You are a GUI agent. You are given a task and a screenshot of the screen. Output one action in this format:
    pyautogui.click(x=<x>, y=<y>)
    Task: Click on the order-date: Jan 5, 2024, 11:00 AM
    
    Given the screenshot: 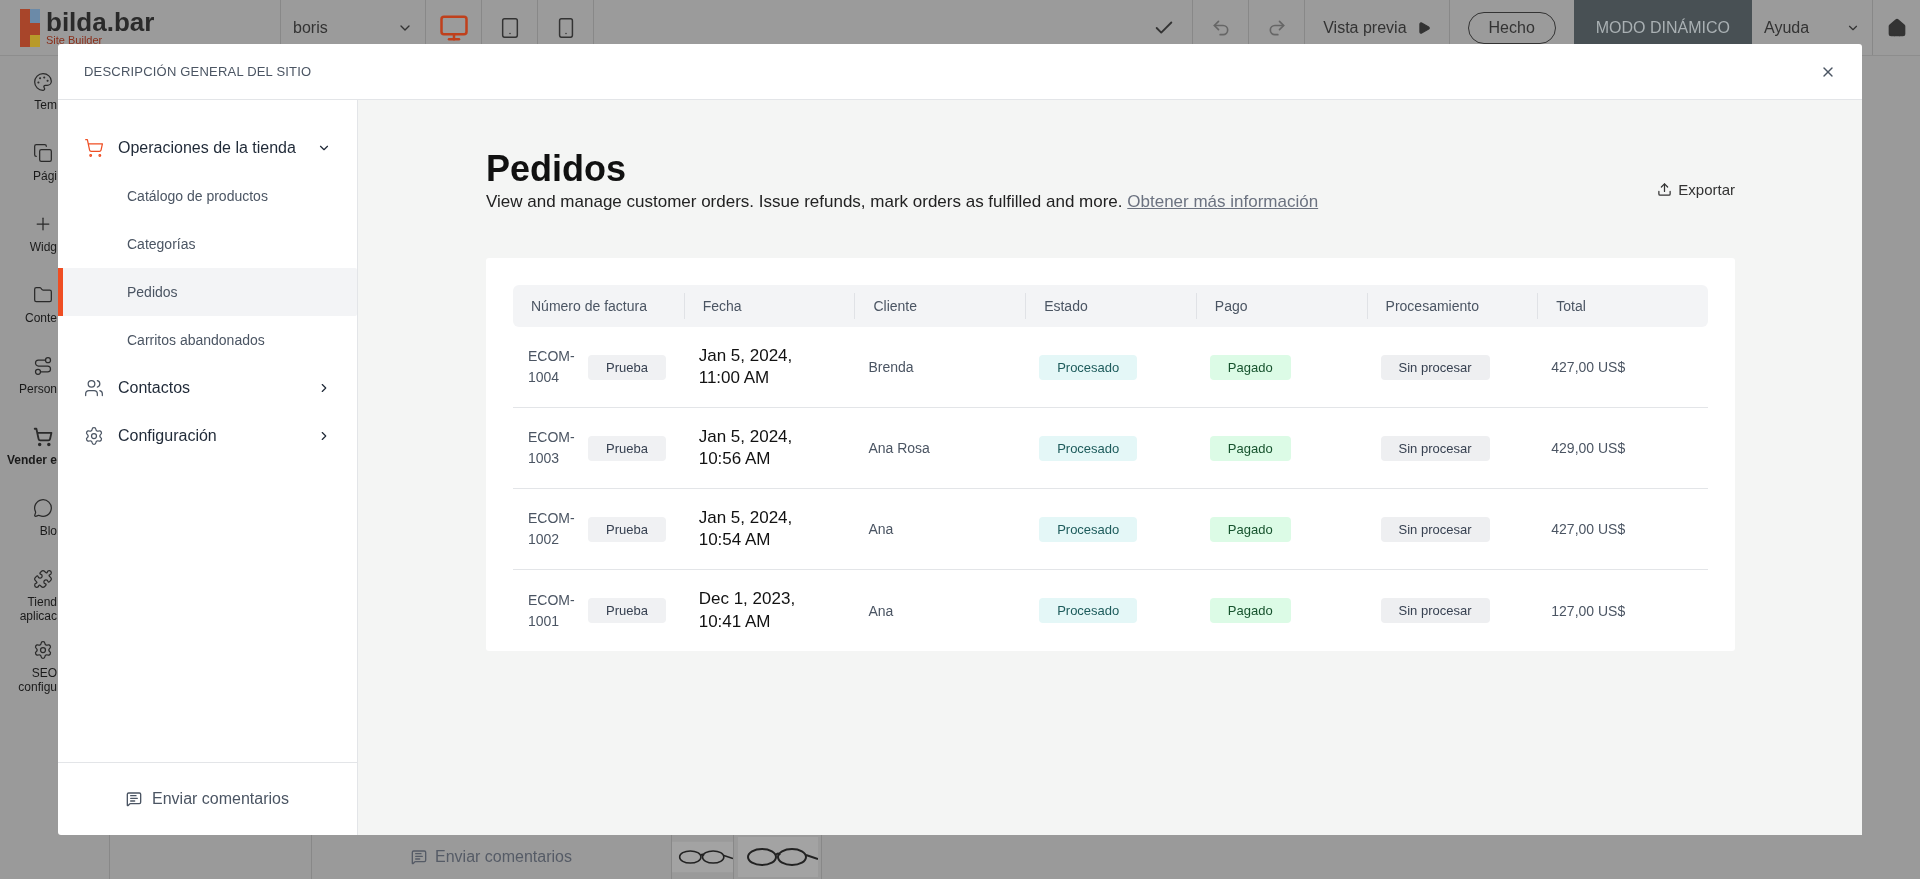 What is the action you would take?
    pyautogui.click(x=746, y=366)
    